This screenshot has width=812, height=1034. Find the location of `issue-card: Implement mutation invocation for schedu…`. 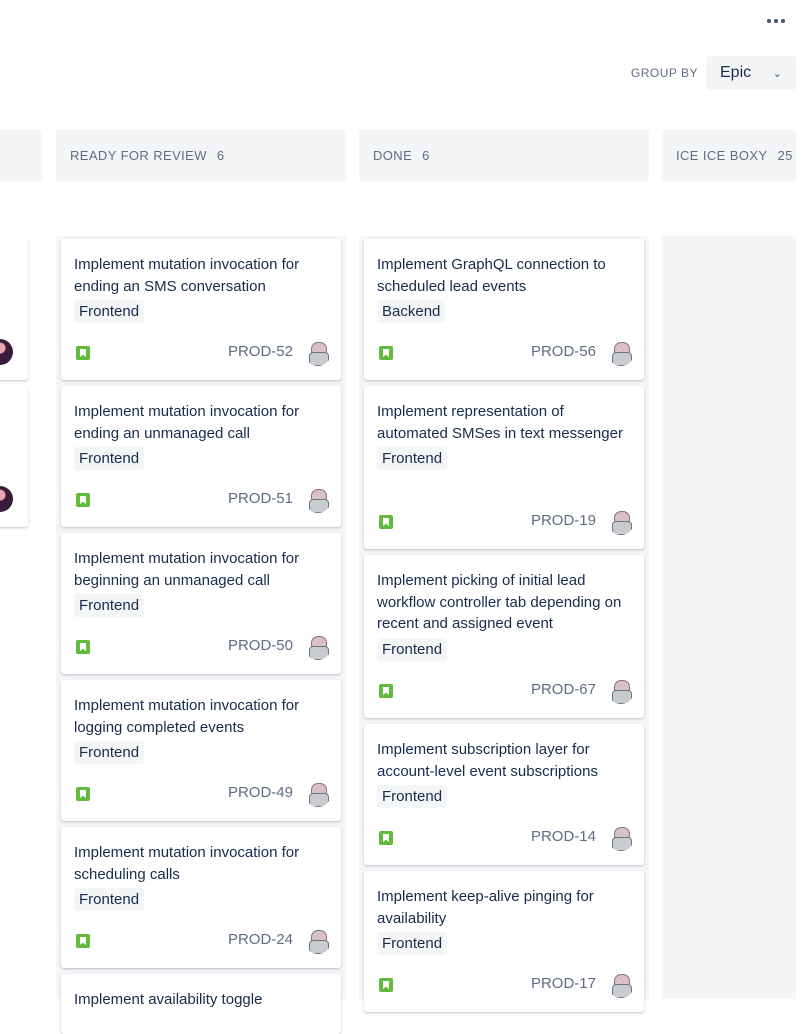

issue-card: Implement mutation invocation for schedu… is located at coordinates (201, 897).